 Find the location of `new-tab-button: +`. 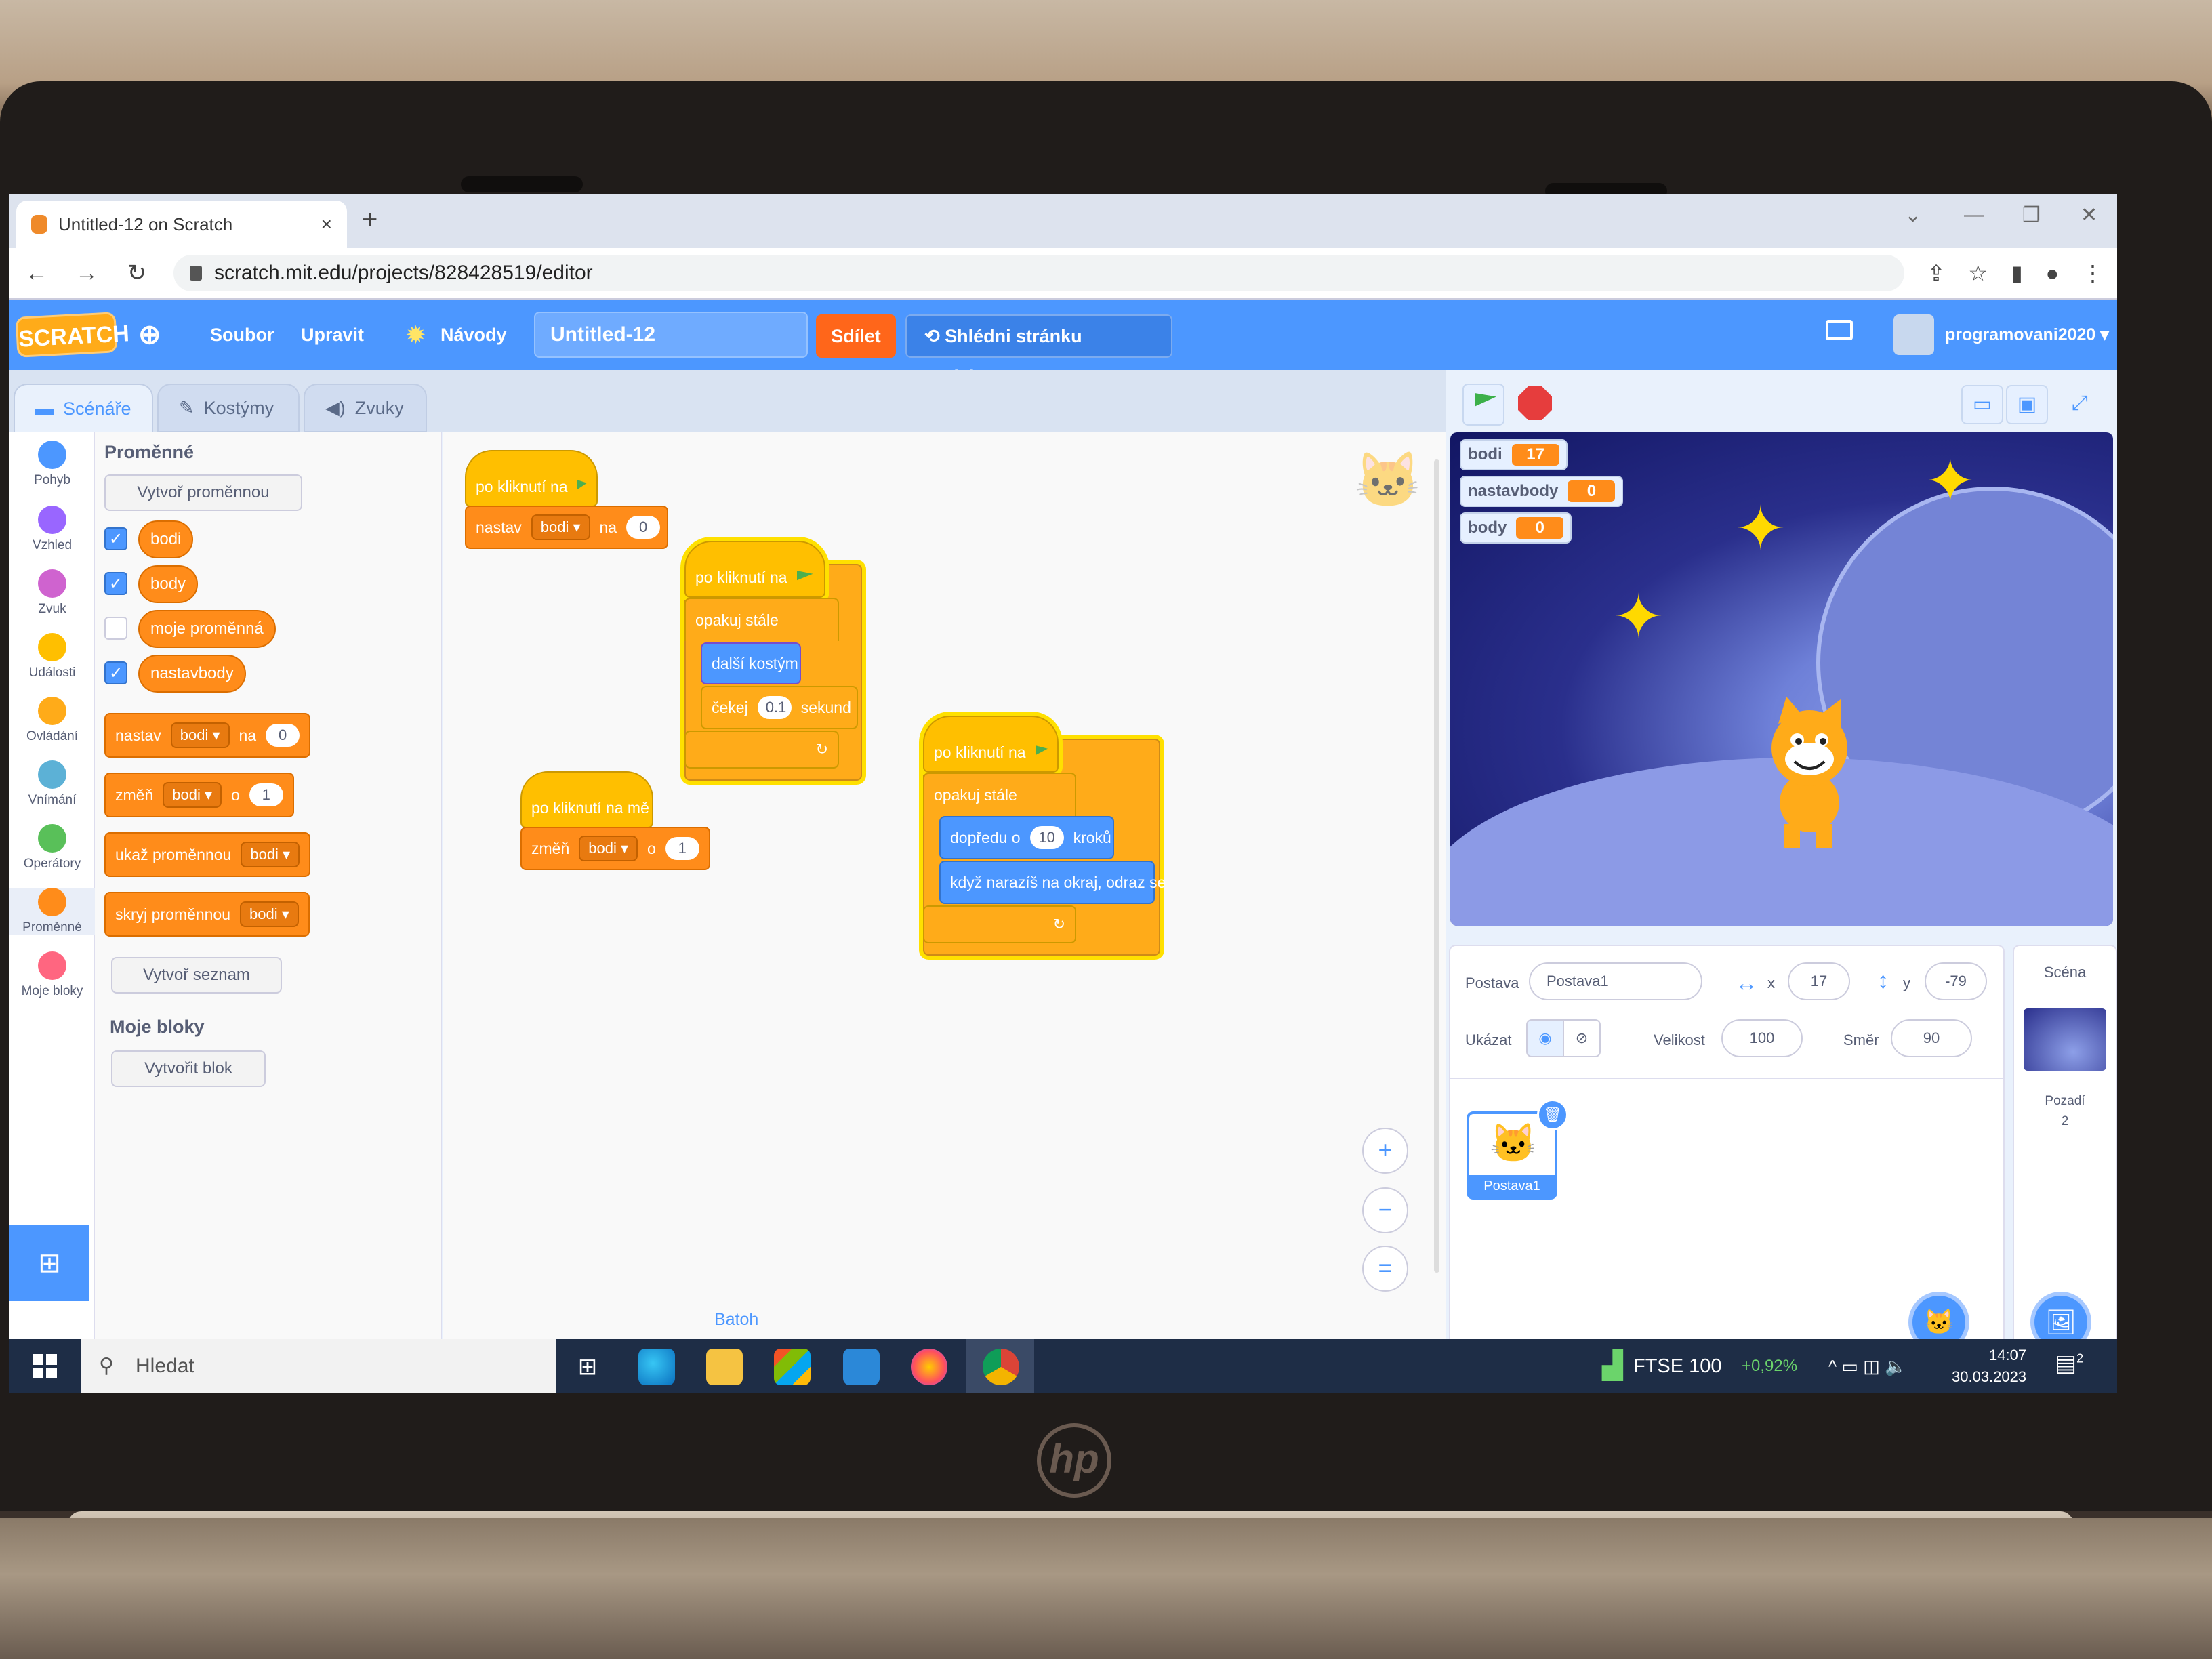

new-tab-button: + is located at coordinates (370, 220).